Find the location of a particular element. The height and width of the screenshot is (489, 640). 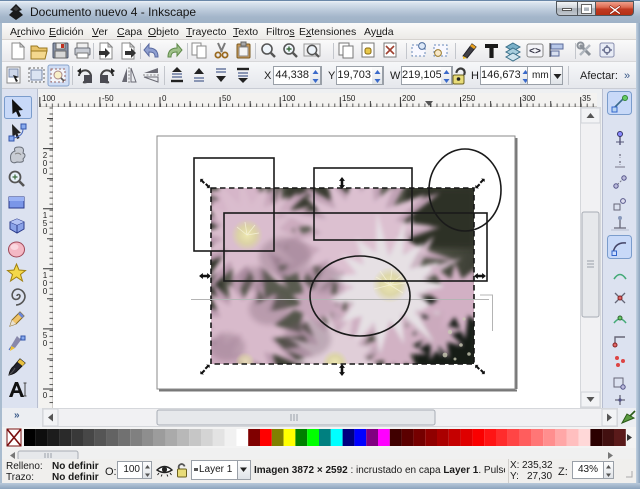

svg-text: 35 is located at coordinates (586, 98).